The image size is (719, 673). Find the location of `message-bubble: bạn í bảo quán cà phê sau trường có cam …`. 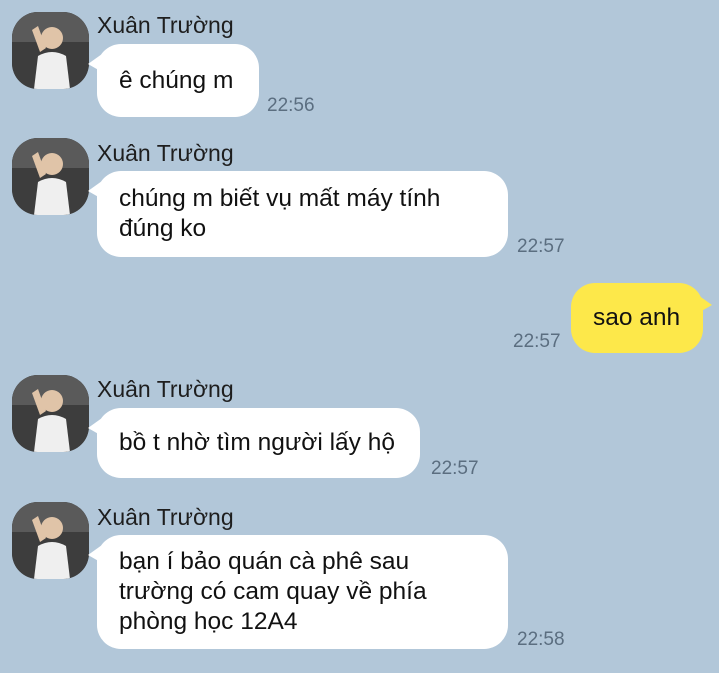

message-bubble: bạn í bảo quán cà phê sau trường có cam … is located at coordinates (298, 592).